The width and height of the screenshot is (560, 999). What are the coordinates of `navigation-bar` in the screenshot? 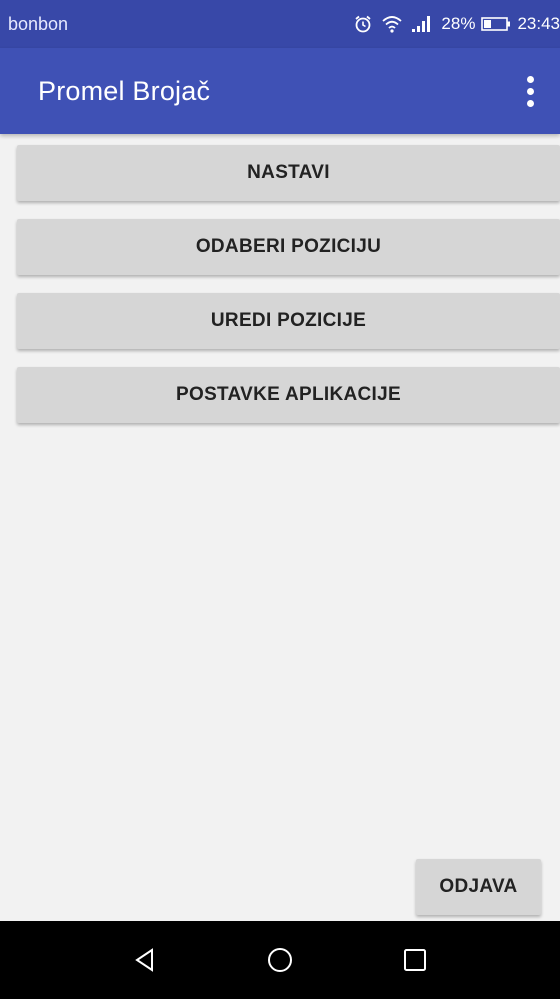 It's located at (280, 960).